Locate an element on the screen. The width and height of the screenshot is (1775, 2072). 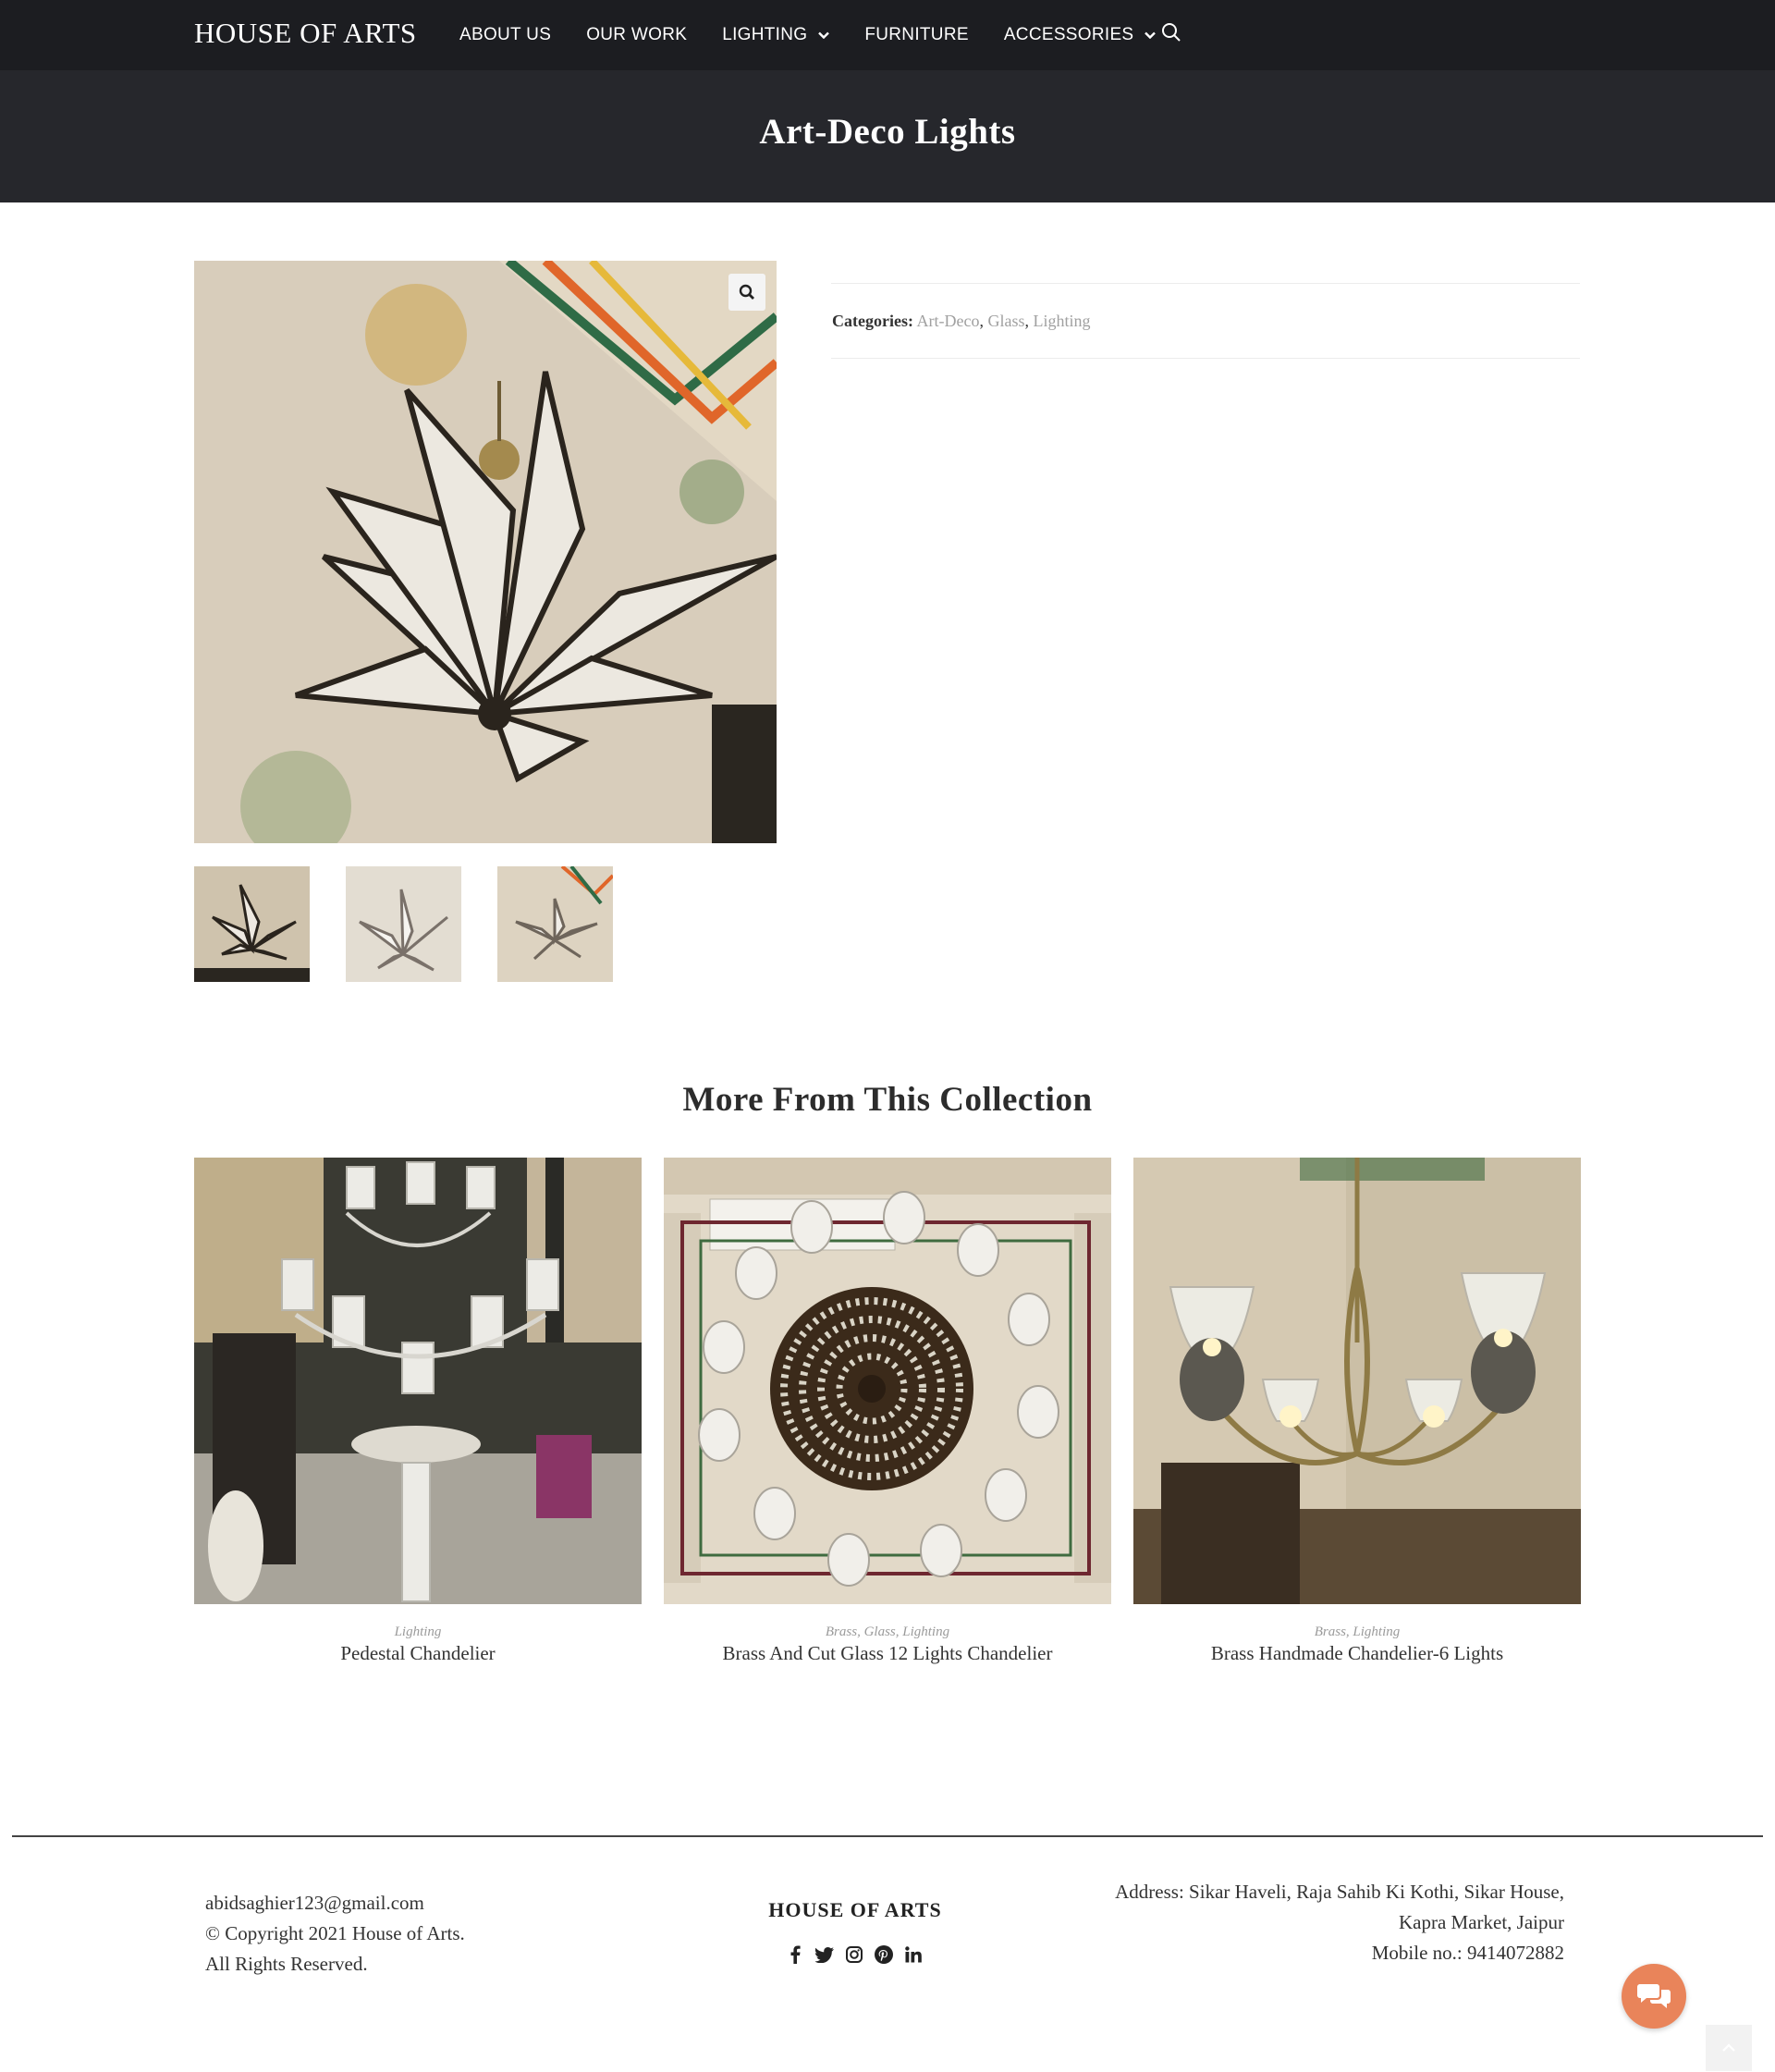
chat-bubble-icon is located at coordinates (1654, 1996).